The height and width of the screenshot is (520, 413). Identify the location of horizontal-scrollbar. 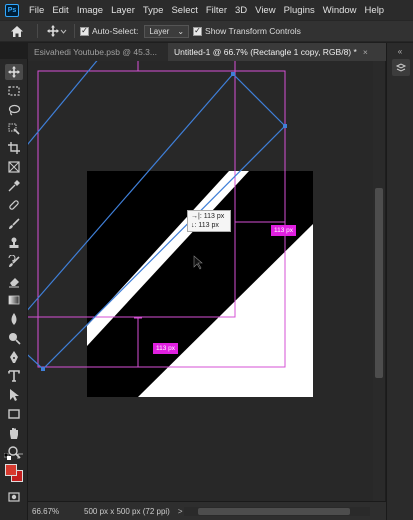
(277, 511).